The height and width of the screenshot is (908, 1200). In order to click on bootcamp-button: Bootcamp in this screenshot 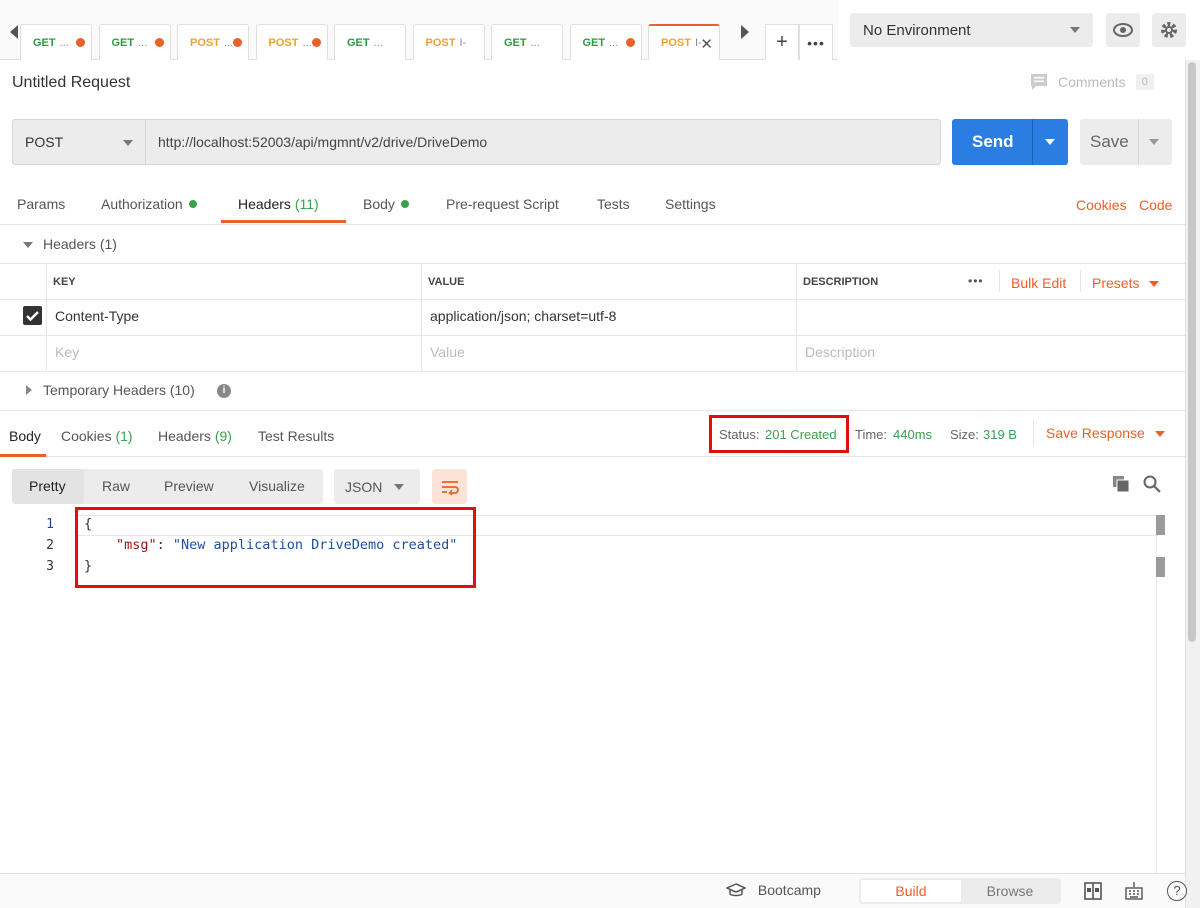, I will do `click(773, 889)`.